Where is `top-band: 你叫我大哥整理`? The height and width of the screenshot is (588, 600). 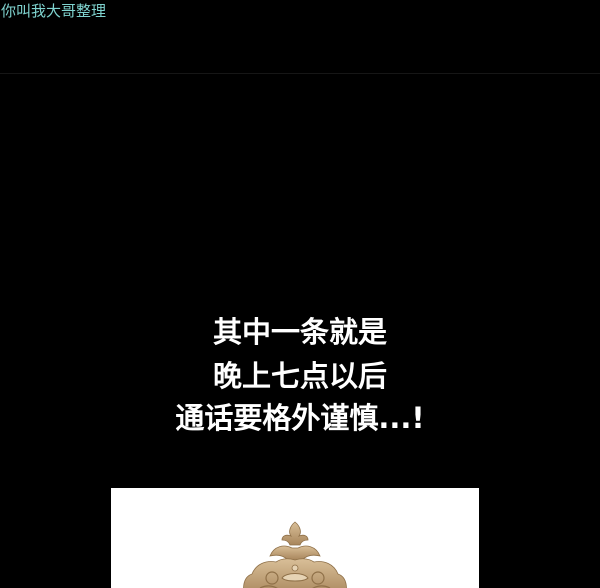 top-band: 你叫我大哥整理 is located at coordinates (300, 37).